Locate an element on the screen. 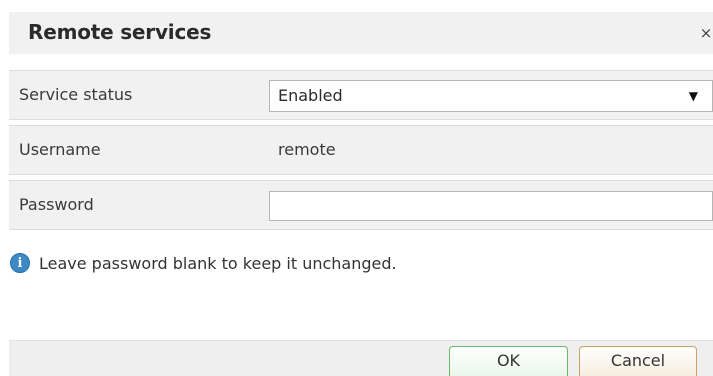 The height and width of the screenshot is (376, 713). username-value: remote is located at coordinates (307, 149).